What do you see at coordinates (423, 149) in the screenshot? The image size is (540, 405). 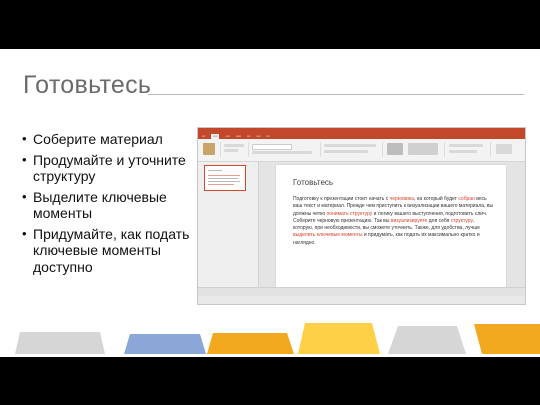 I see `arrange-icon` at bounding box center [423, 149].